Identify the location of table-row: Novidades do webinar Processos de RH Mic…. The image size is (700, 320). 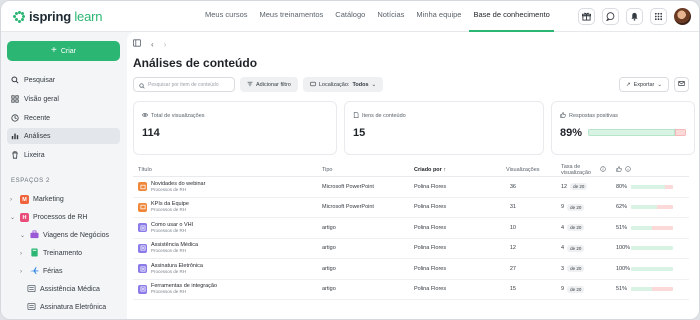
(411, 187).